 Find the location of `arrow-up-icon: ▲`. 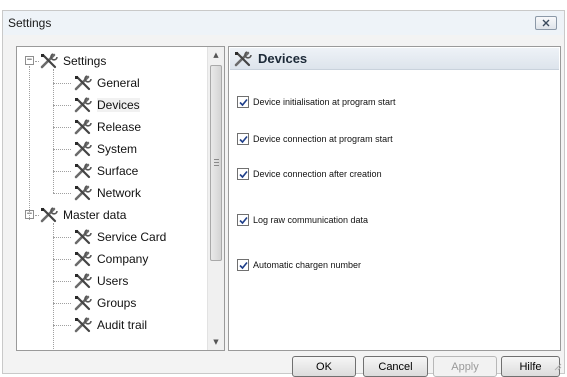

arrow-up-icon: ▲ is located at coordinates (216, 55).